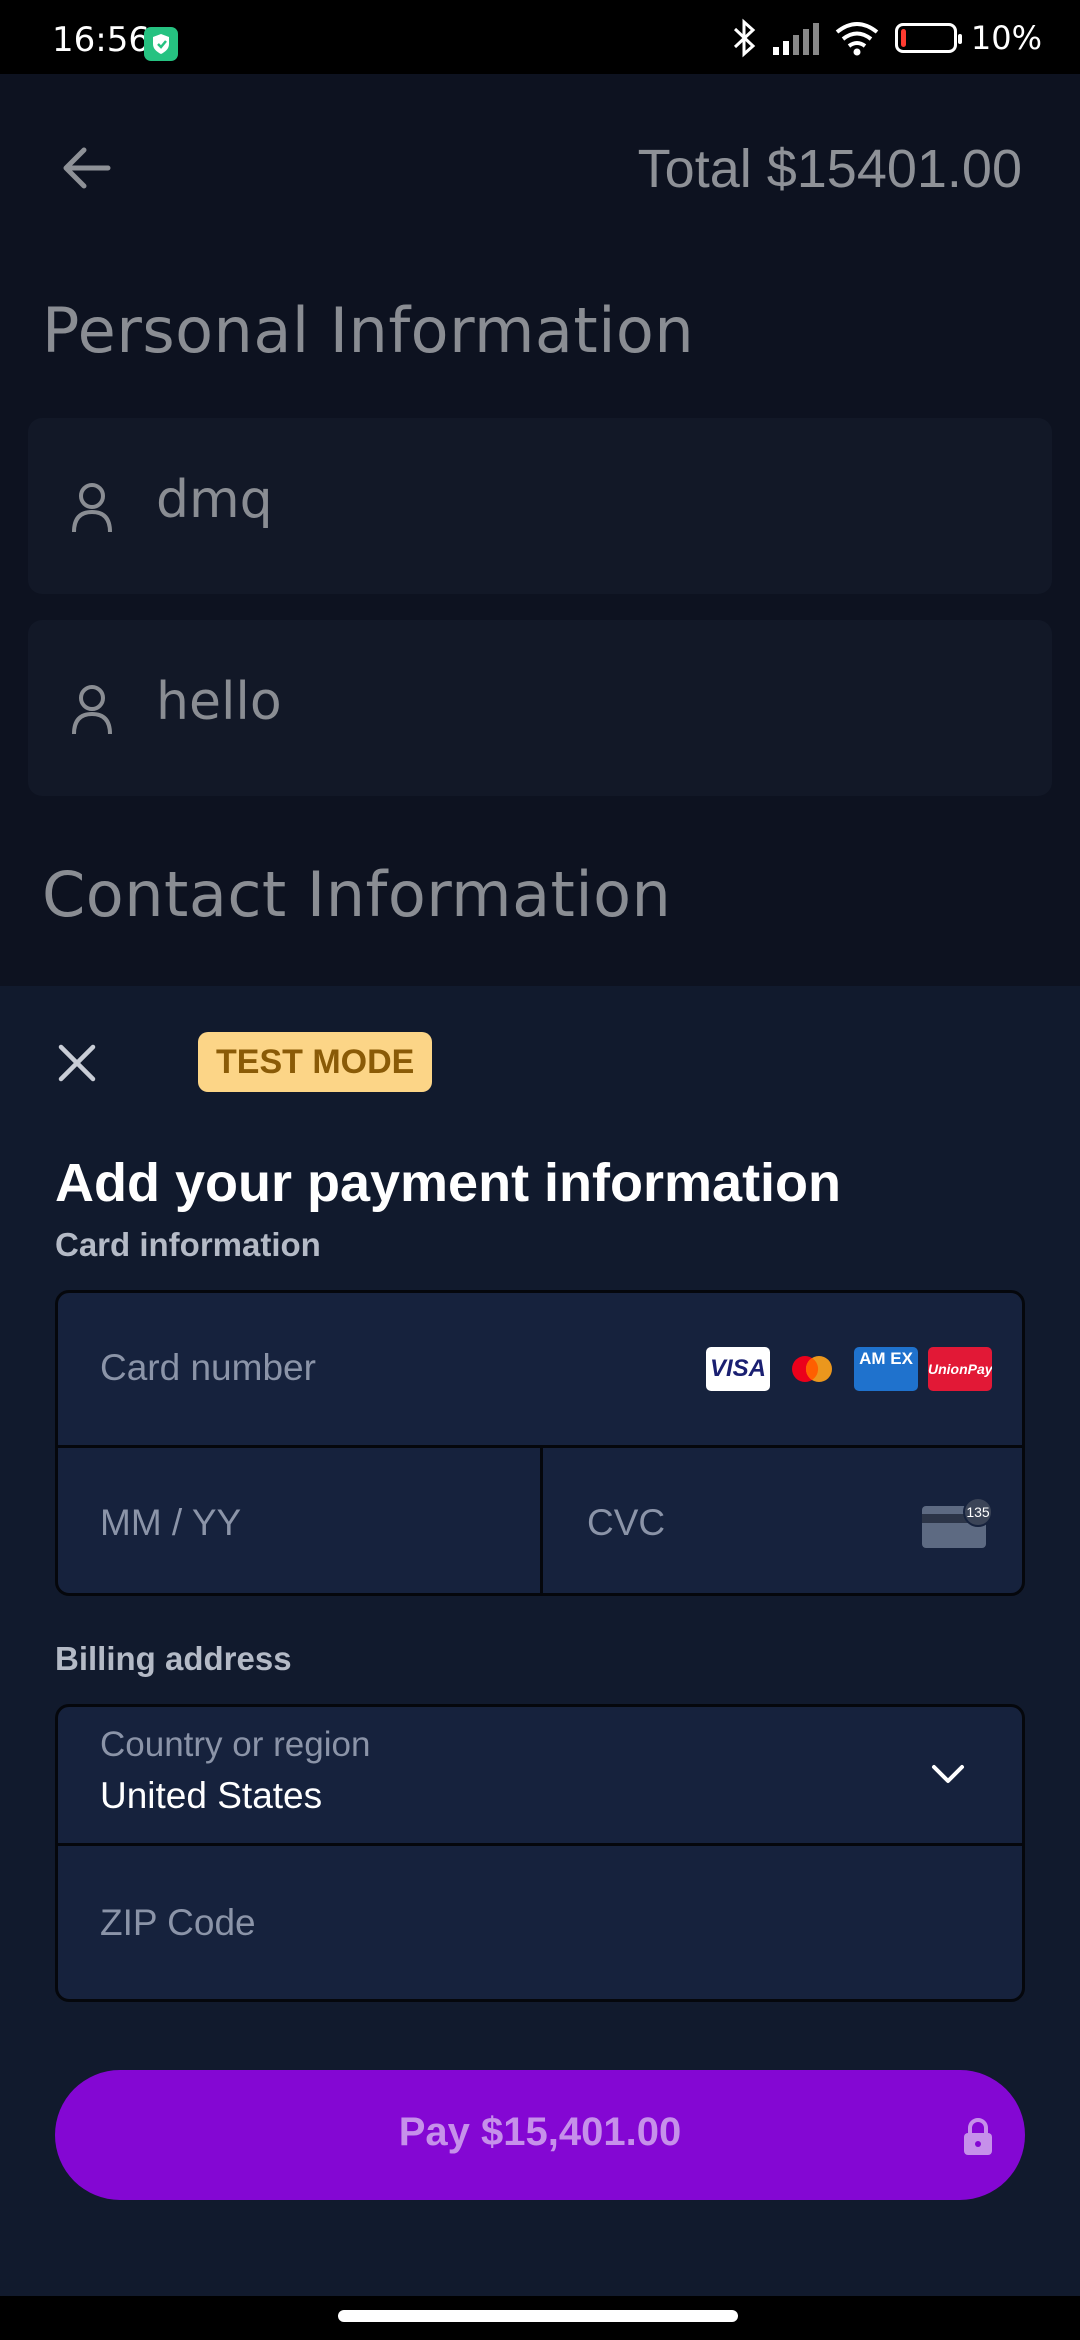 Image resolution: width=1080 pixels, height=2340 pixels. I want to click on expiry-placeholder: MM / YY, so click(171, 1522).